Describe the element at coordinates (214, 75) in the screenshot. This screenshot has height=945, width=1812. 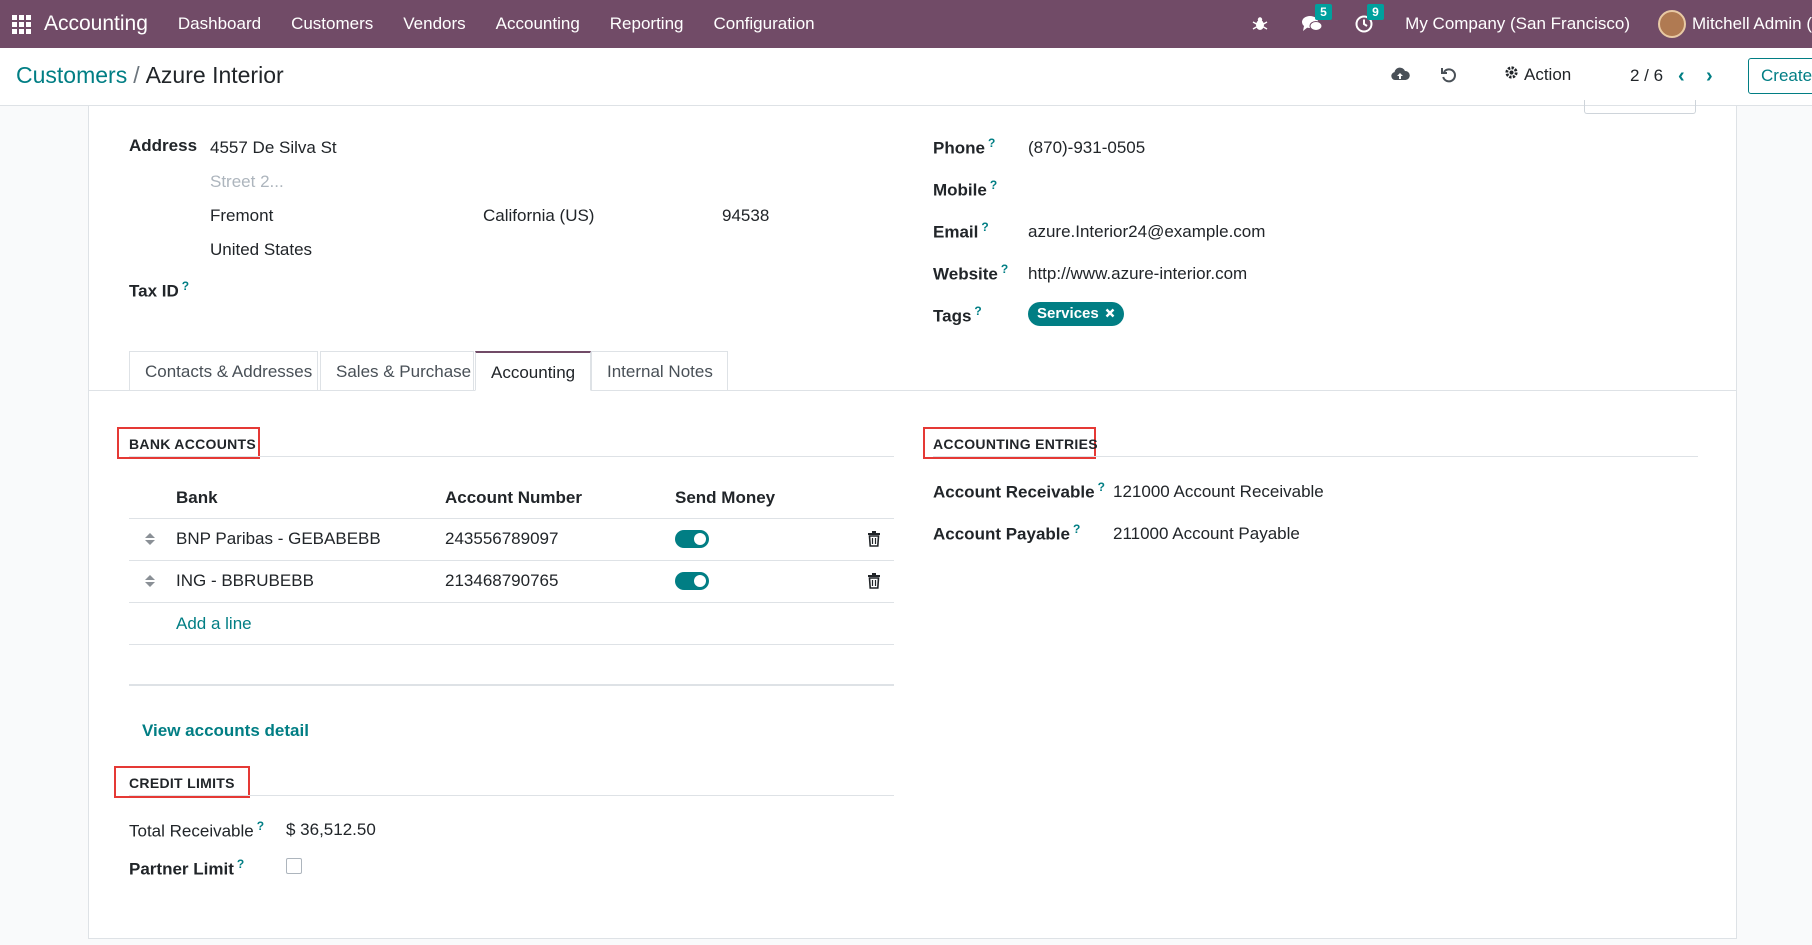
I see `breadcrumb-current: Azure Interior` at that location.